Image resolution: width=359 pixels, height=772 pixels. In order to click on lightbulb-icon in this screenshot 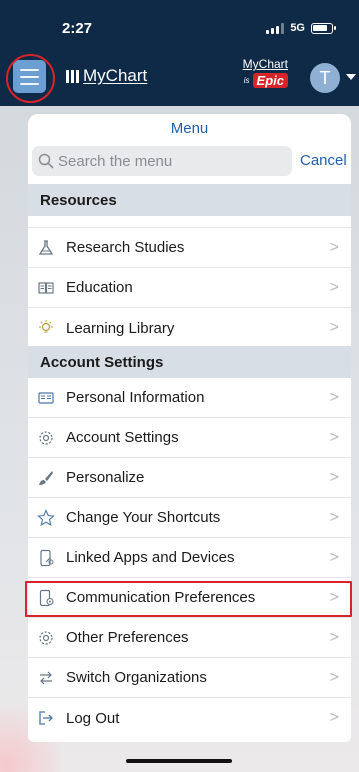, I will do `click(46, 328)`.